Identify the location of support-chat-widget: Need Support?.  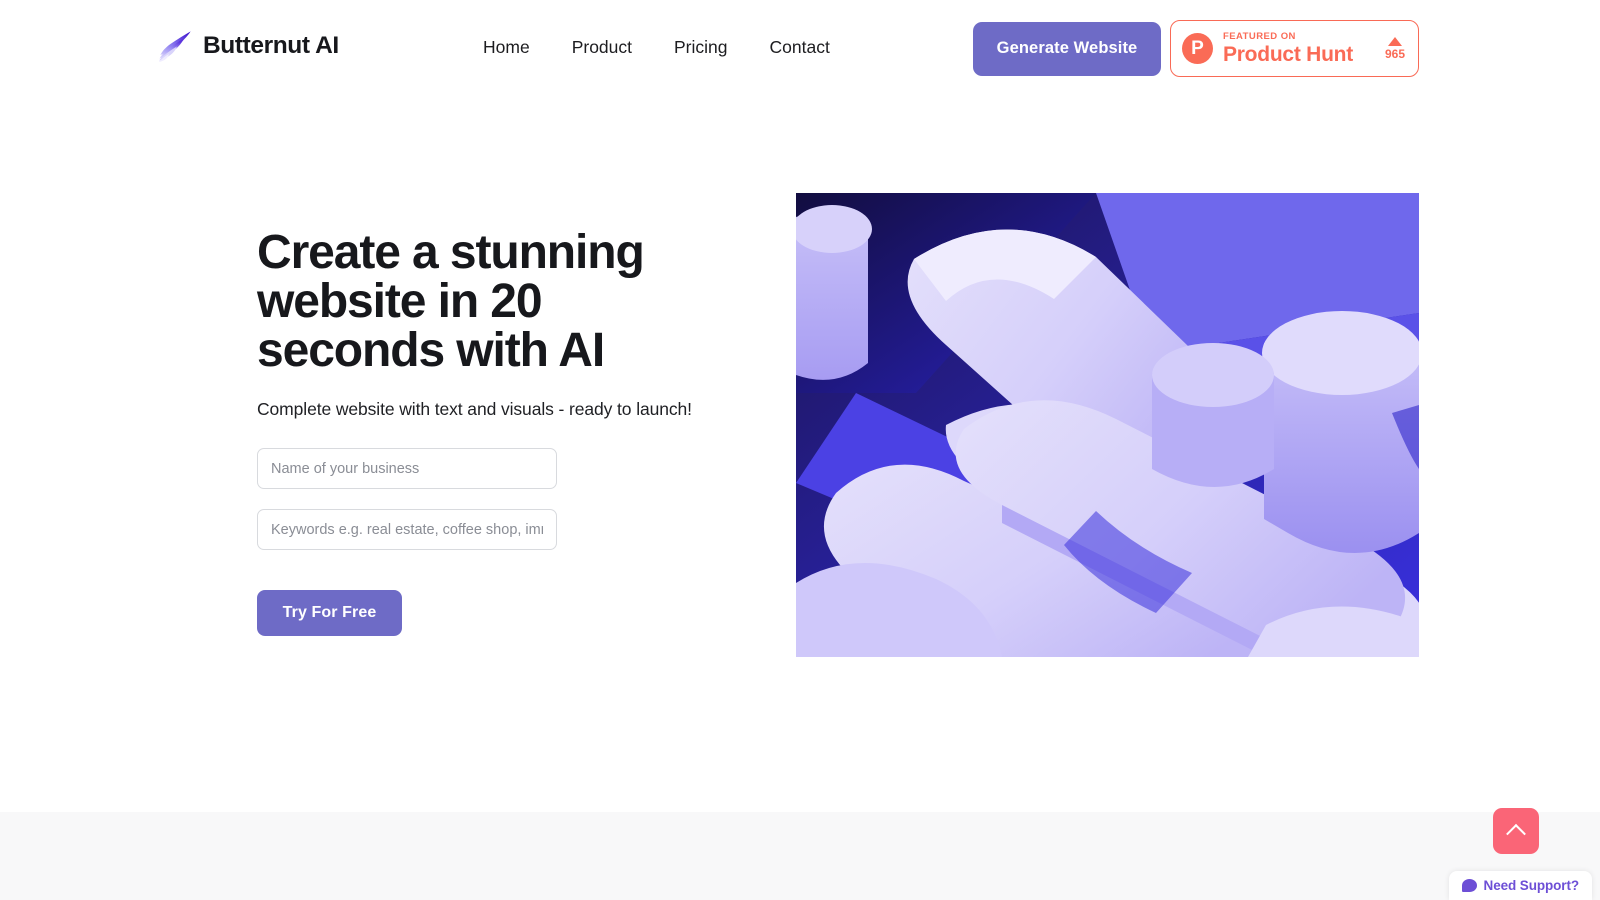
(1520, 885).